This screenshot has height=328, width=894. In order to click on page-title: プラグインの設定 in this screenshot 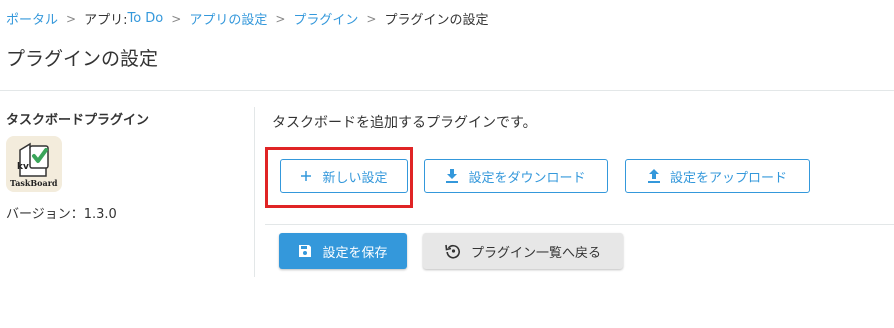, I will do `click(82, 59)`.